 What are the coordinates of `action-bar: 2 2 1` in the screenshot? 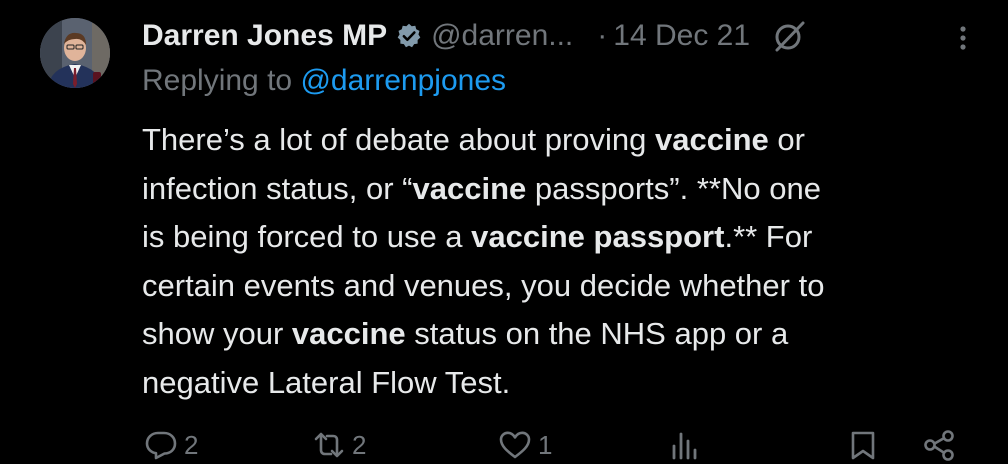 It's located at (504, 444).